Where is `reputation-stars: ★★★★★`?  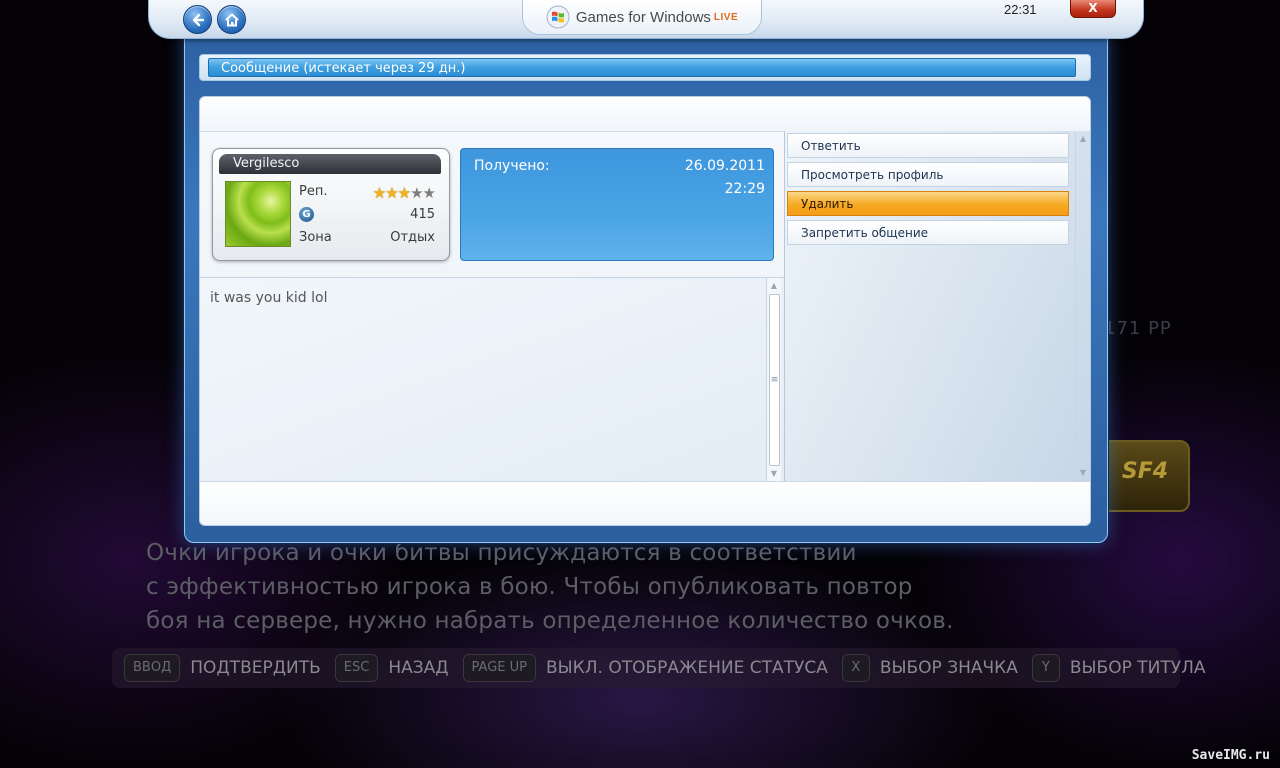 reputation-stars: ★★★★★ is located at coordinates (404, 193).